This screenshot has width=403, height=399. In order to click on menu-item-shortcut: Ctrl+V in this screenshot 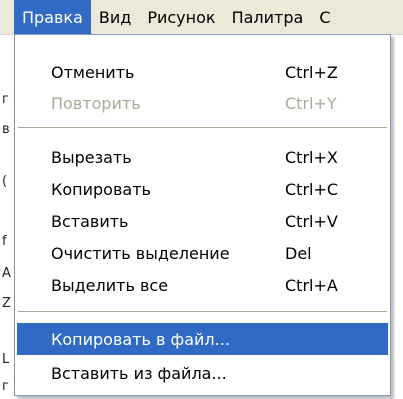, I will do `click(311, 221)`.